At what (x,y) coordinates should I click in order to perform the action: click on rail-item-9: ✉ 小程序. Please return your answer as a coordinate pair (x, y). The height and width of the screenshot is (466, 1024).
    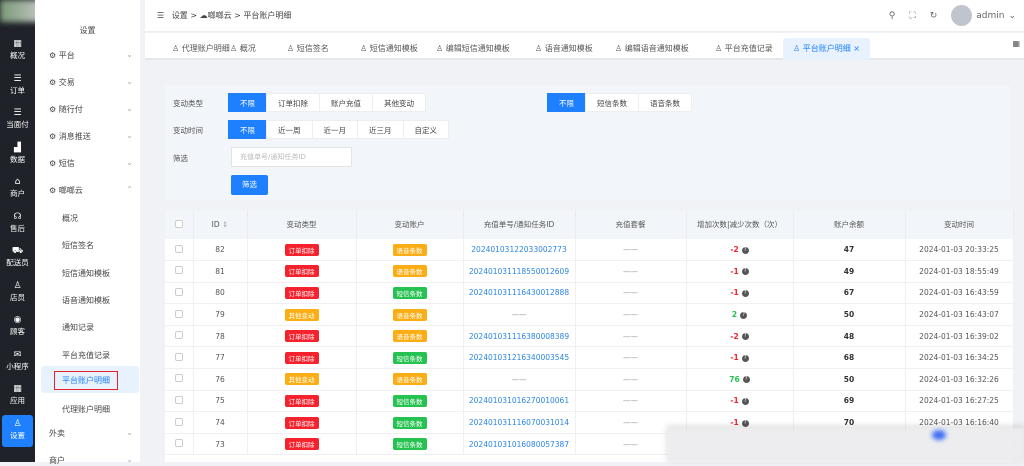
    Looking at the image, I should click on (17, 362).